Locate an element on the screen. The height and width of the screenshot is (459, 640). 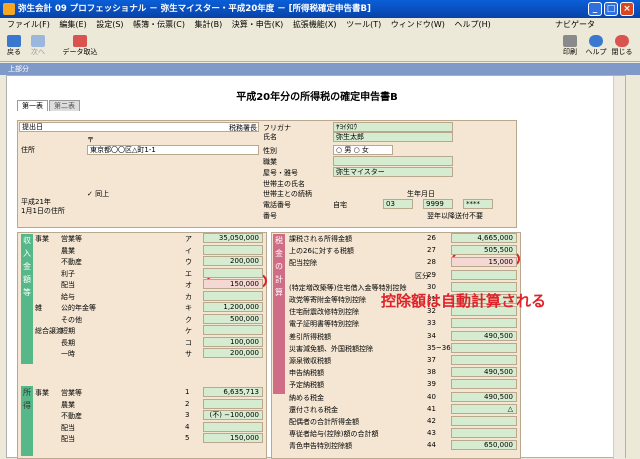
printer-icon is located at coordinates (570, 41).